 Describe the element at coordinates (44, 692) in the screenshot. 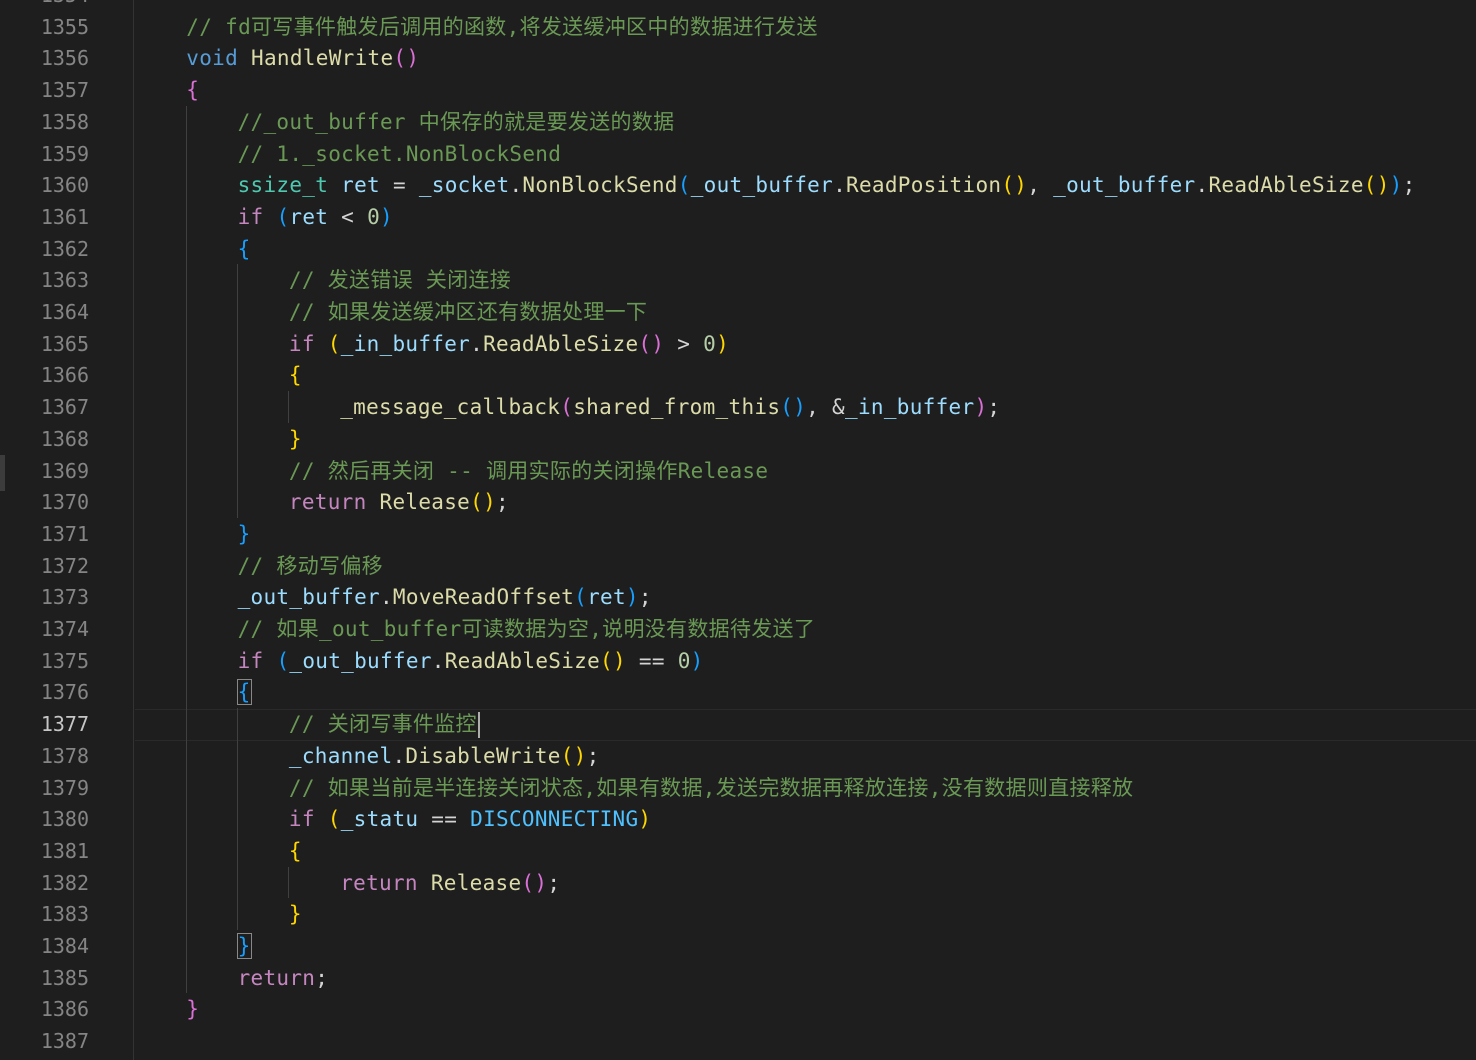

I see `line-number: 1376` at that location.